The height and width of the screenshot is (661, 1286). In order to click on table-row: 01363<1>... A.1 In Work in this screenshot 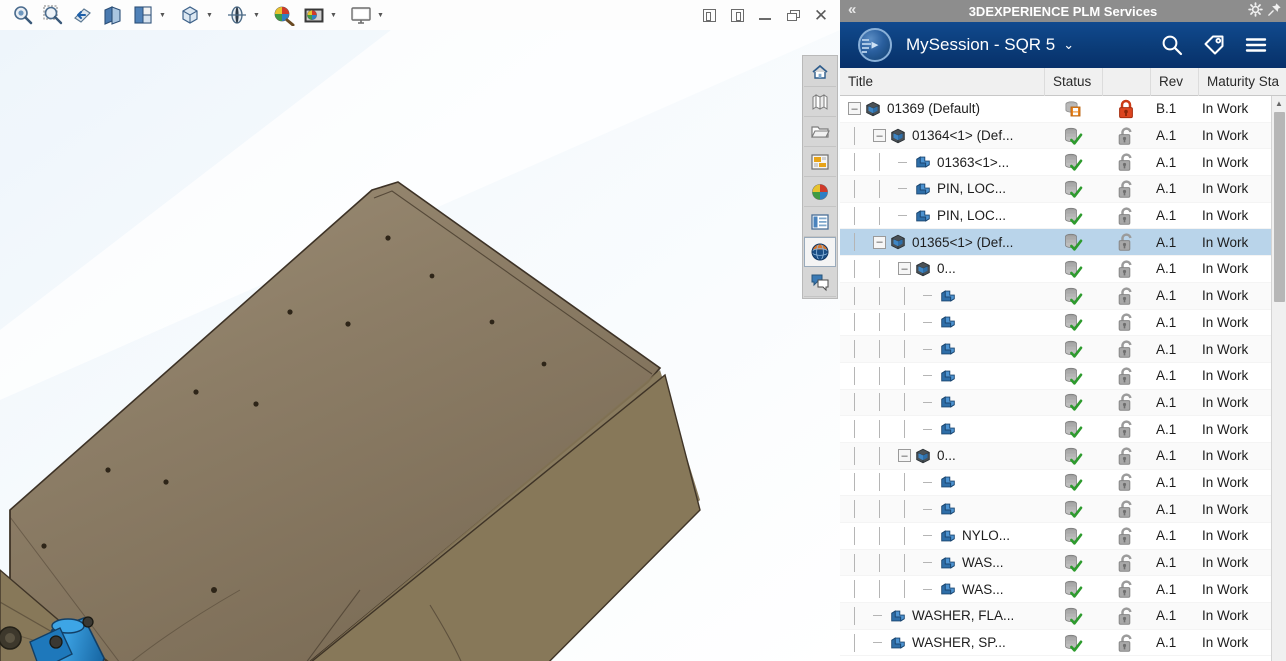, I will do `click(1063, 163)`.